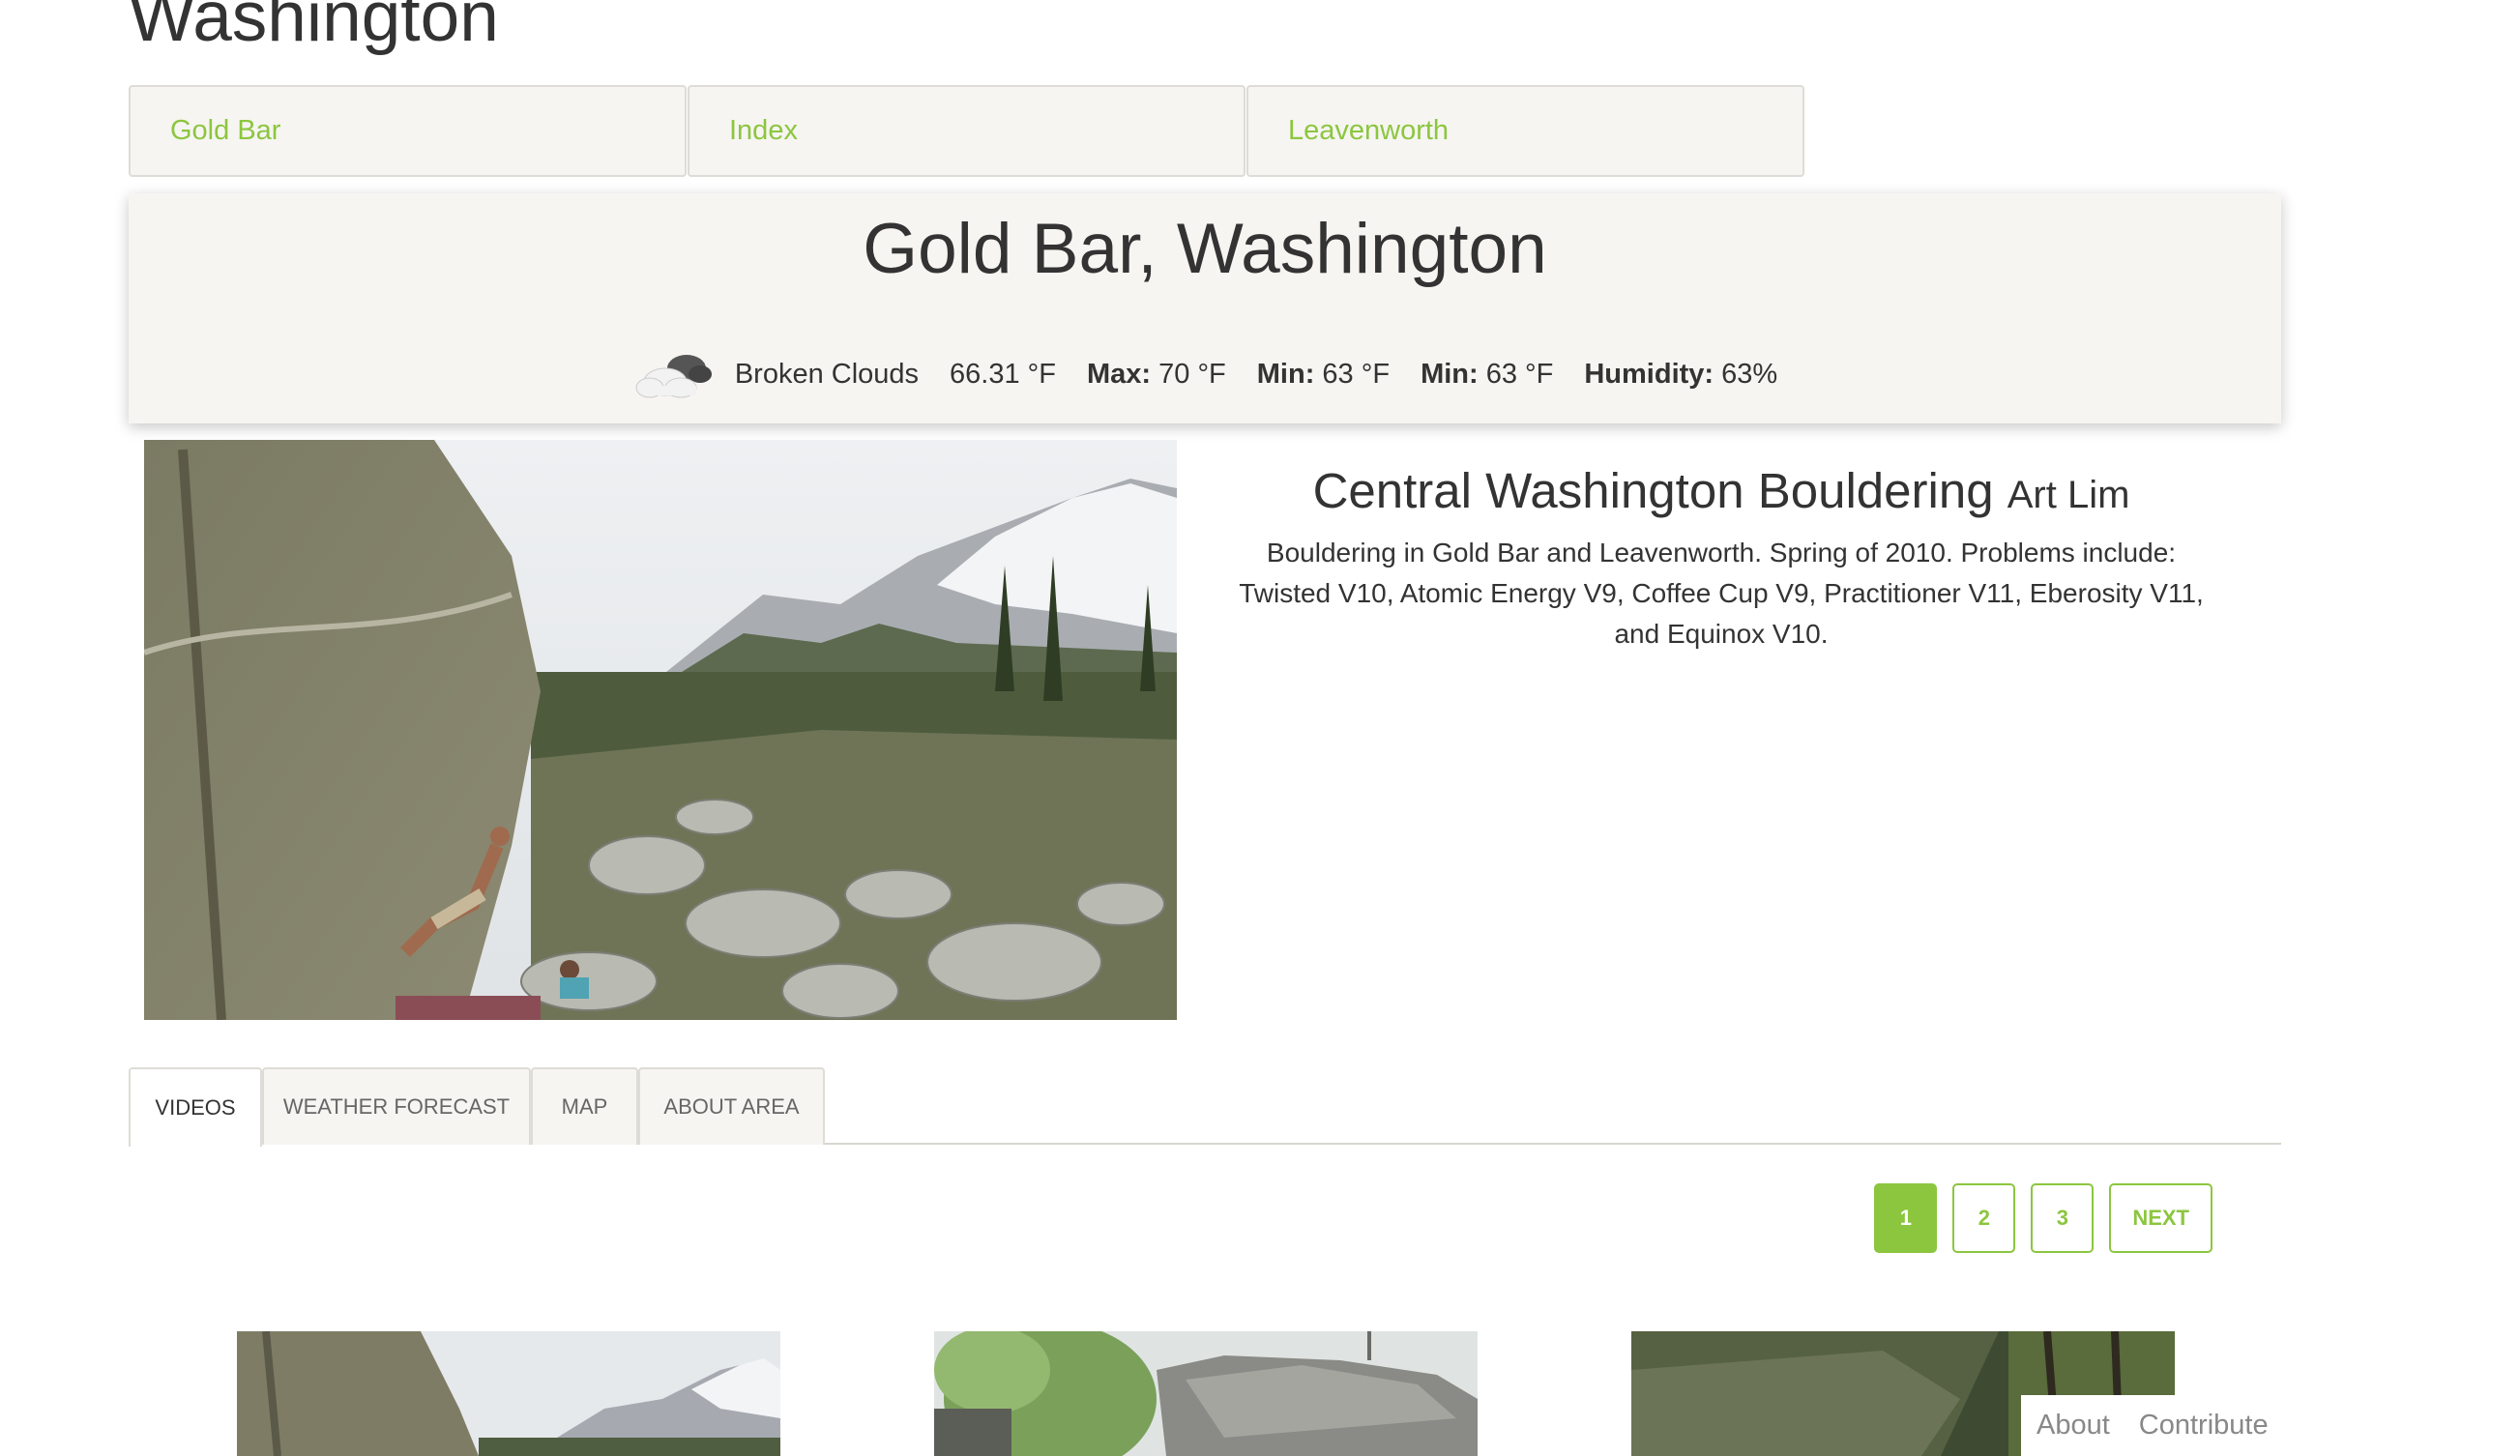 The width and height of the screenshot is (2520, 1456). What do you see at coordinates (1984, 1218) in the screenshot?
I see `page-2-button: 2` at bounding box center [1984, 1218].